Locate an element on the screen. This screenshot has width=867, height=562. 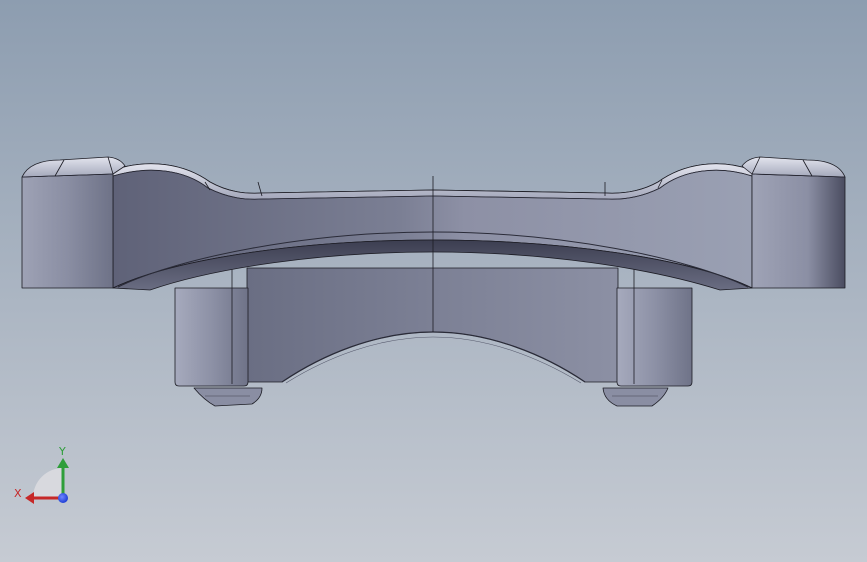
right-end-cylinder is located at coordinates (798, 231).